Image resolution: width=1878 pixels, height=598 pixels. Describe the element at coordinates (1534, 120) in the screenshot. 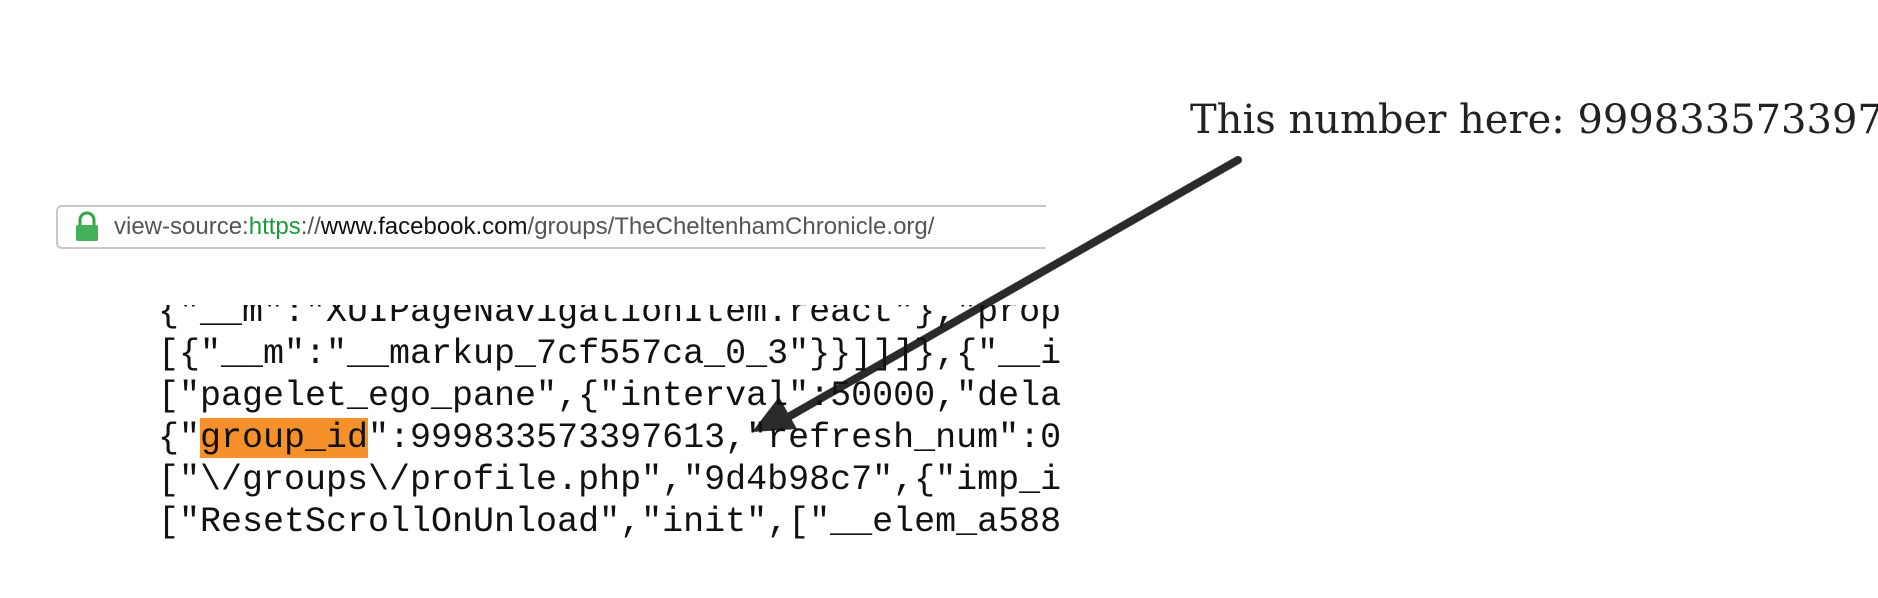

I see `annotation-caption: This number here: 999833573397613` at that location.